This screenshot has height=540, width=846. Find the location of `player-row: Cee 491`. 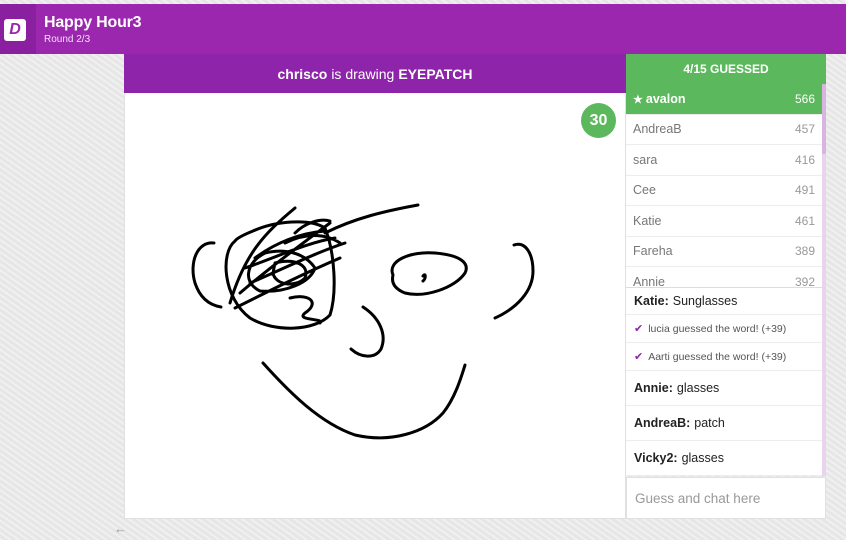

player-row: Cee 491 is located at coordinates (724, 191).